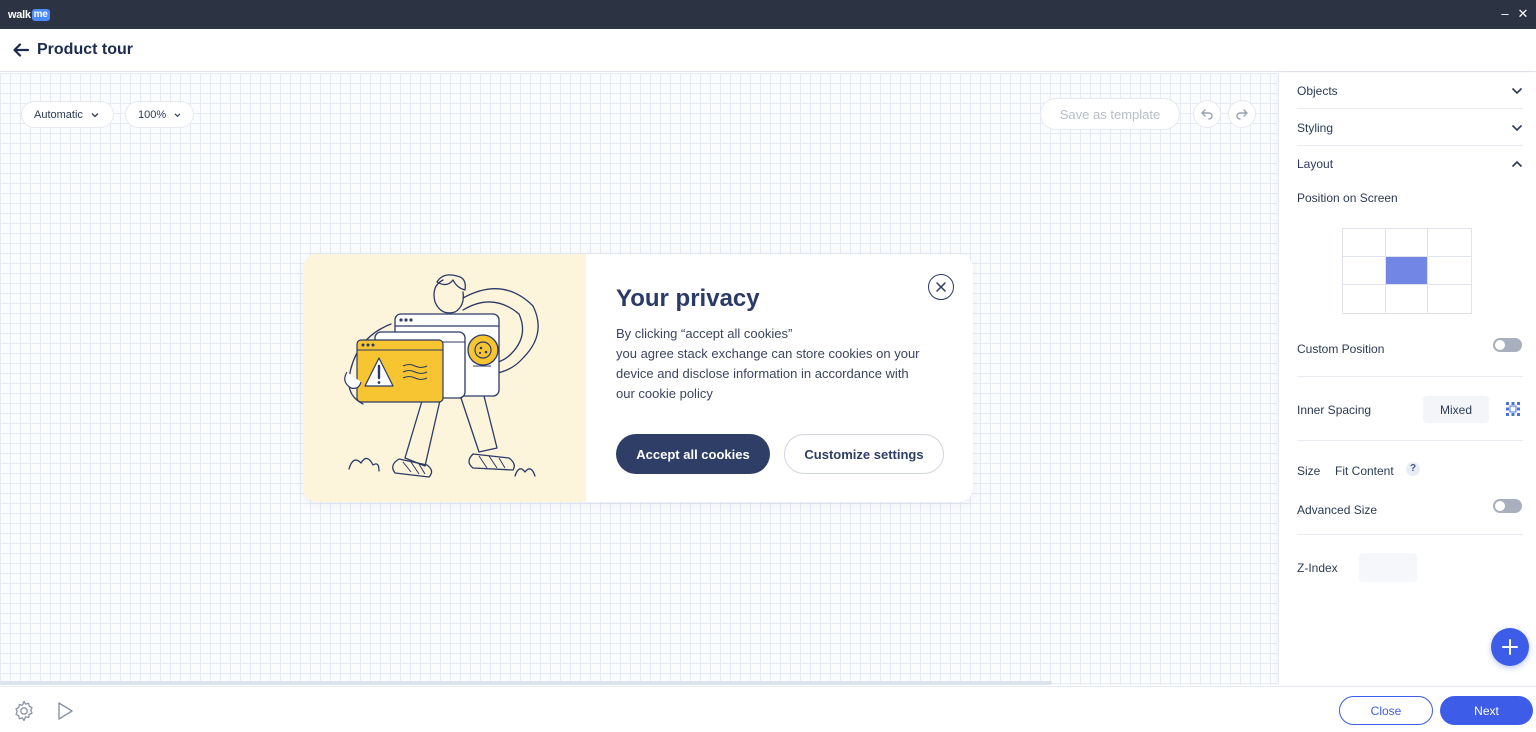  What do you see at coordinates (19, 15) in the screenshot?
I see `brand-walk: walk` at bounding box center [19, 15].